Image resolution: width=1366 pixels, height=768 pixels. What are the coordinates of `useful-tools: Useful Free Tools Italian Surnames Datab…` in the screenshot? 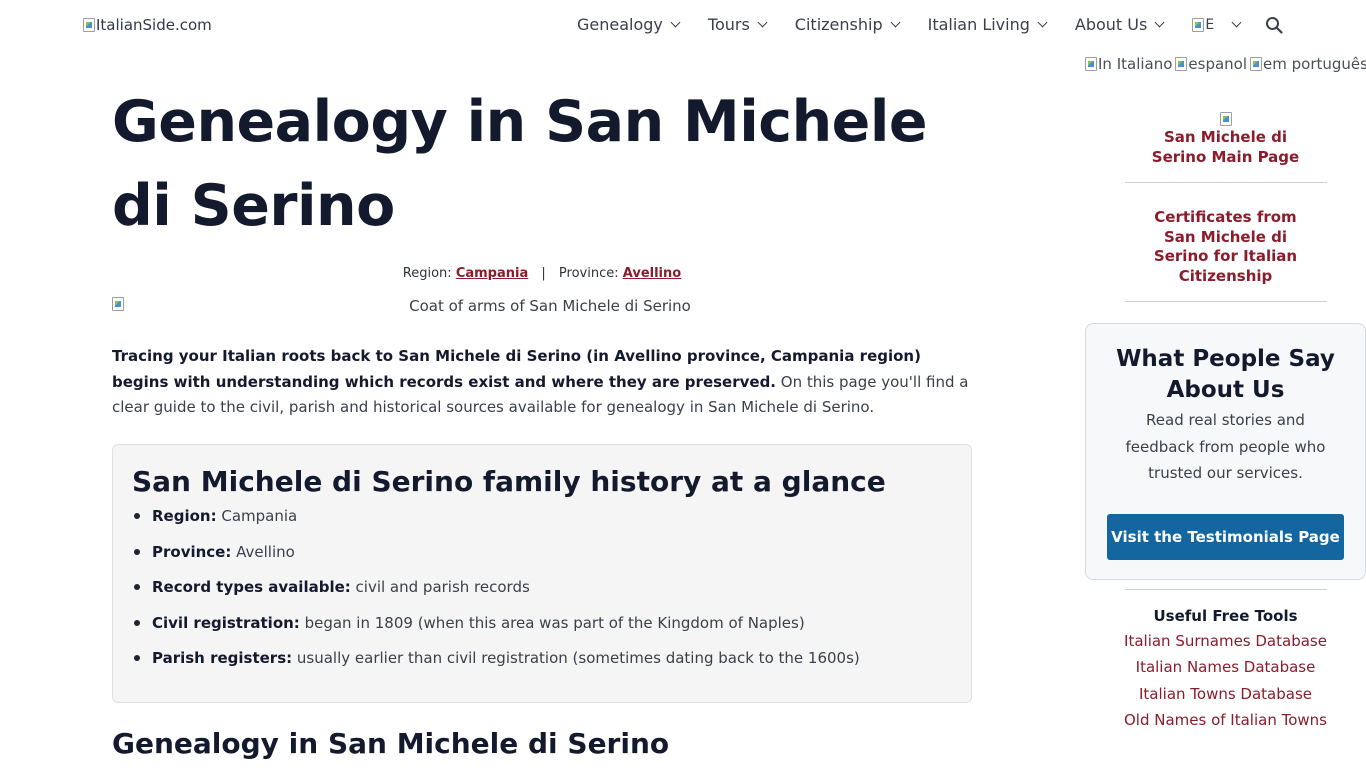 It's located at (1225, 661).